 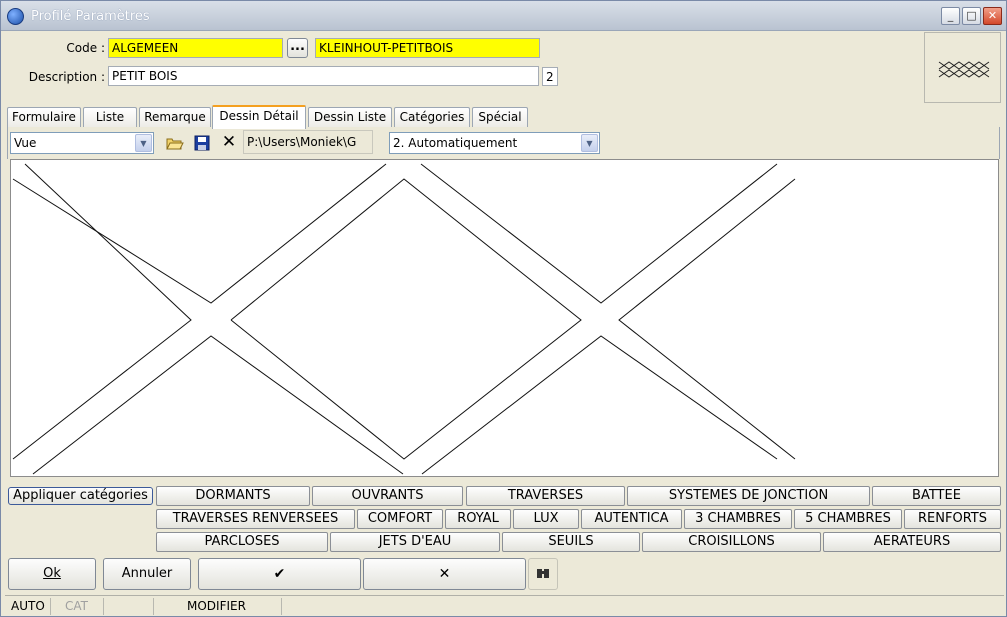 I want to click on description-field: PETIT BOIS, so click(x=323, y=76).